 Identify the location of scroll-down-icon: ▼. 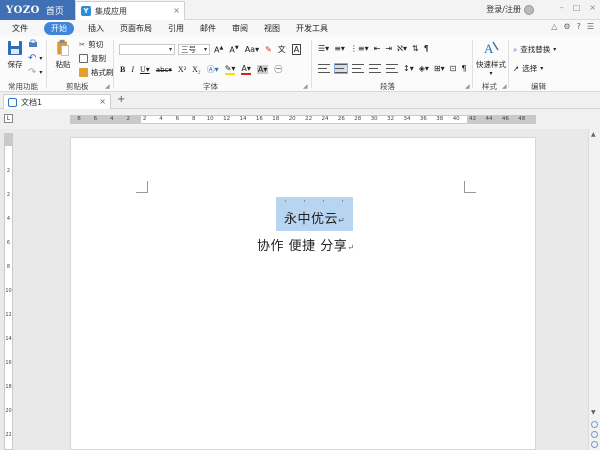
(593, 412).